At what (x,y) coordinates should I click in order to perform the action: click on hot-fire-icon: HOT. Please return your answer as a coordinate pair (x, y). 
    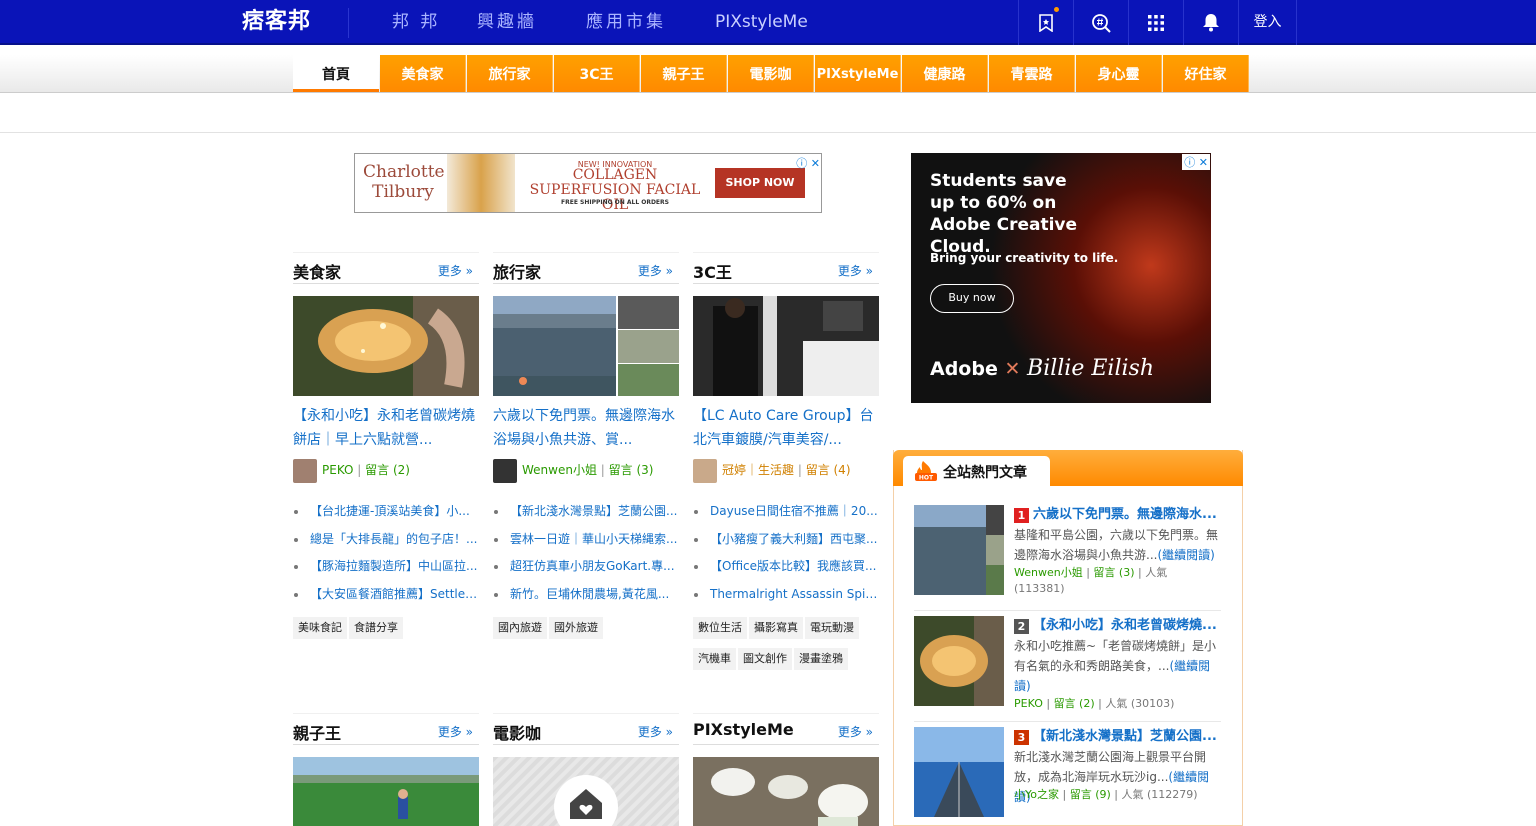
    Looking at the image, I should click on (926, 471).